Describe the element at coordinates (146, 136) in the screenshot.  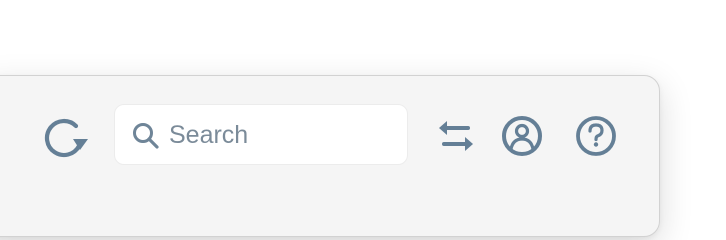
I see `search-icon` at that location.